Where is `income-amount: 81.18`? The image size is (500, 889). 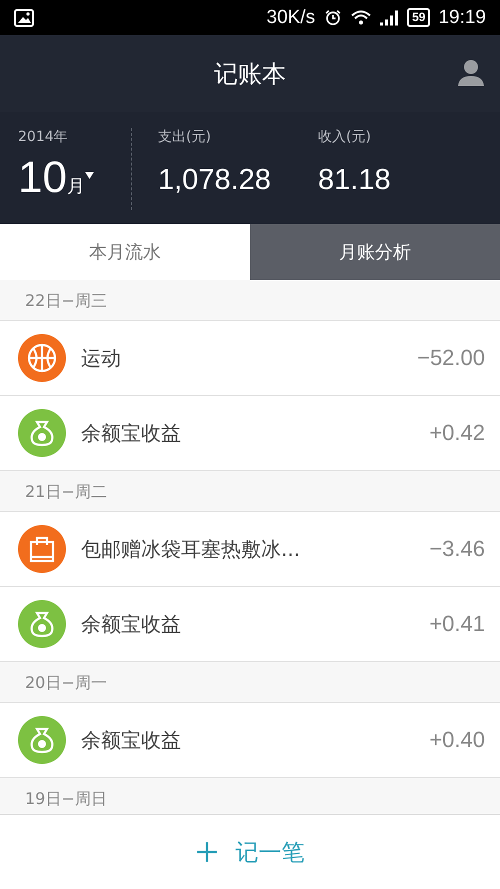
income-amount: 81.18 is located at coordinates (354, 180).